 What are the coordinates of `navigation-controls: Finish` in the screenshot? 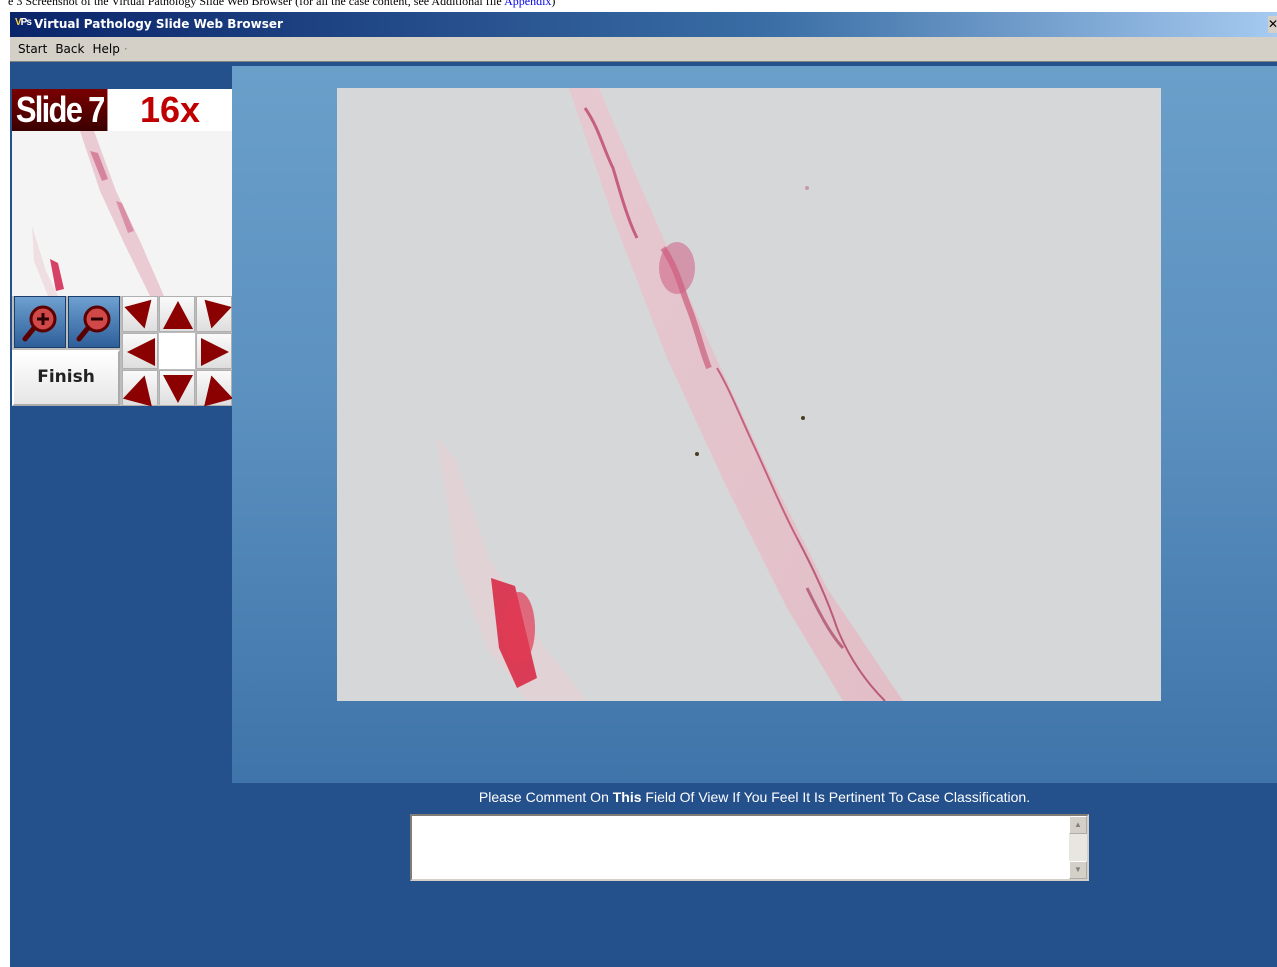 It's located at (122, 351).